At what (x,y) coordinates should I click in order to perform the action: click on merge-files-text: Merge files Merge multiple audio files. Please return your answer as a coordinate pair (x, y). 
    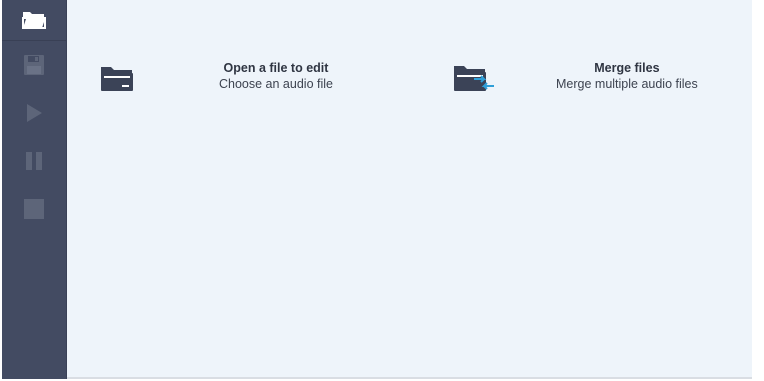
    Looking at the image, I should click on (627, 76).